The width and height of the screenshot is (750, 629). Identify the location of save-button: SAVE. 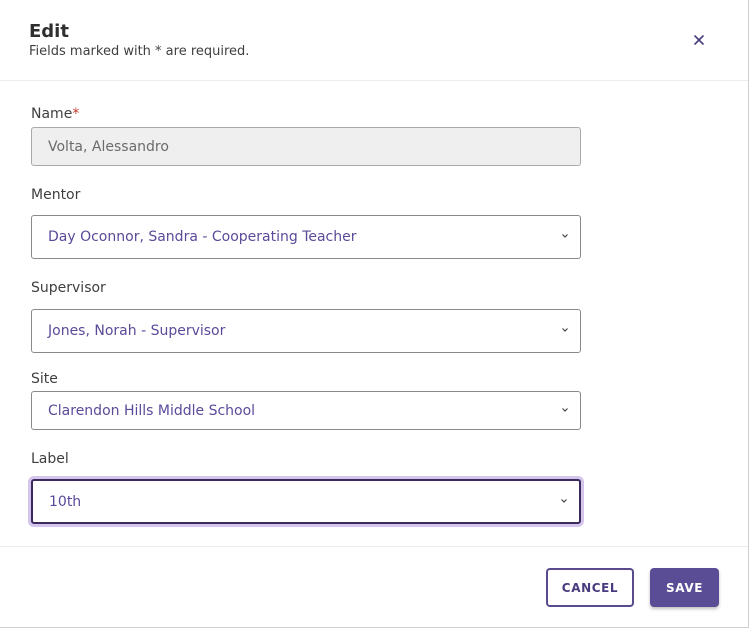
(684, 587).